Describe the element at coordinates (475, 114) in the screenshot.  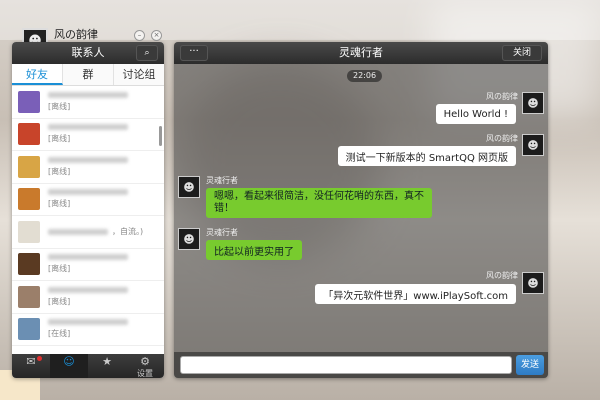
I see `message-bubble: Hello World !` at that location.